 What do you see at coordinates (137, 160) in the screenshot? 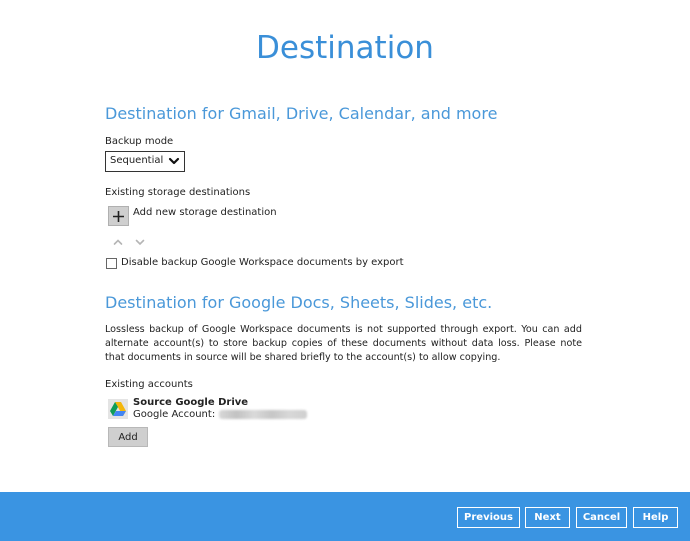
I see `backup-mode-value: Sequential` at bounding box center [137, 160].